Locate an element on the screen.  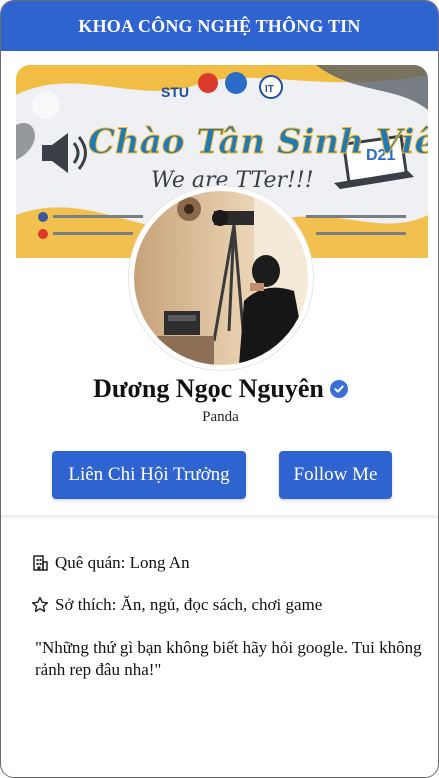
avatar-photo is located at coordinates (221, 278).